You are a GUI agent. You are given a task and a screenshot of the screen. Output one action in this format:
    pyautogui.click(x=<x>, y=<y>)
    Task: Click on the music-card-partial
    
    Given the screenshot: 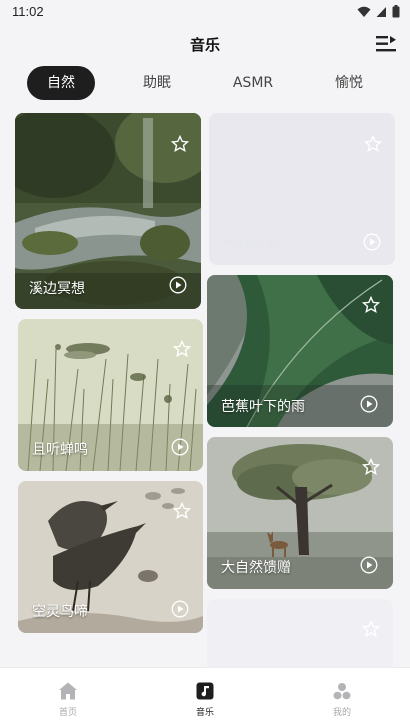 What is the action you would take?
    pyautogui.click(x=300, y=633)
    